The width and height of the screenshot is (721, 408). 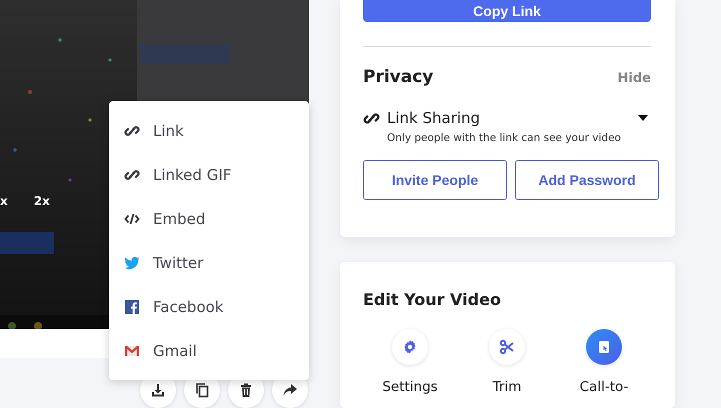 What do you see at coordinates (42, 201) in the screenshot?
I see `speed-option: 2x` at bounding box center [42, 201].